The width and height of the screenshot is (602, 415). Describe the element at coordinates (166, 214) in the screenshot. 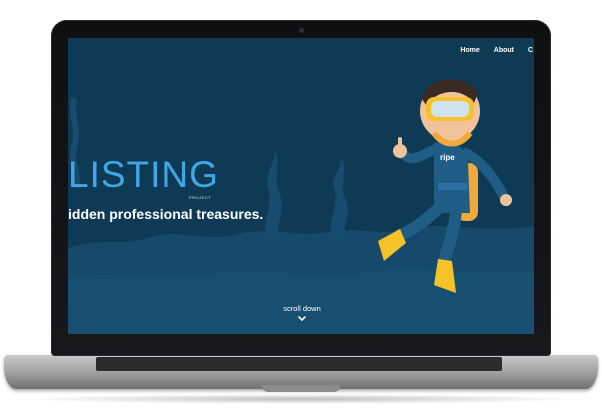

I see `hero-tagline: idden professional treasures.` at that location.